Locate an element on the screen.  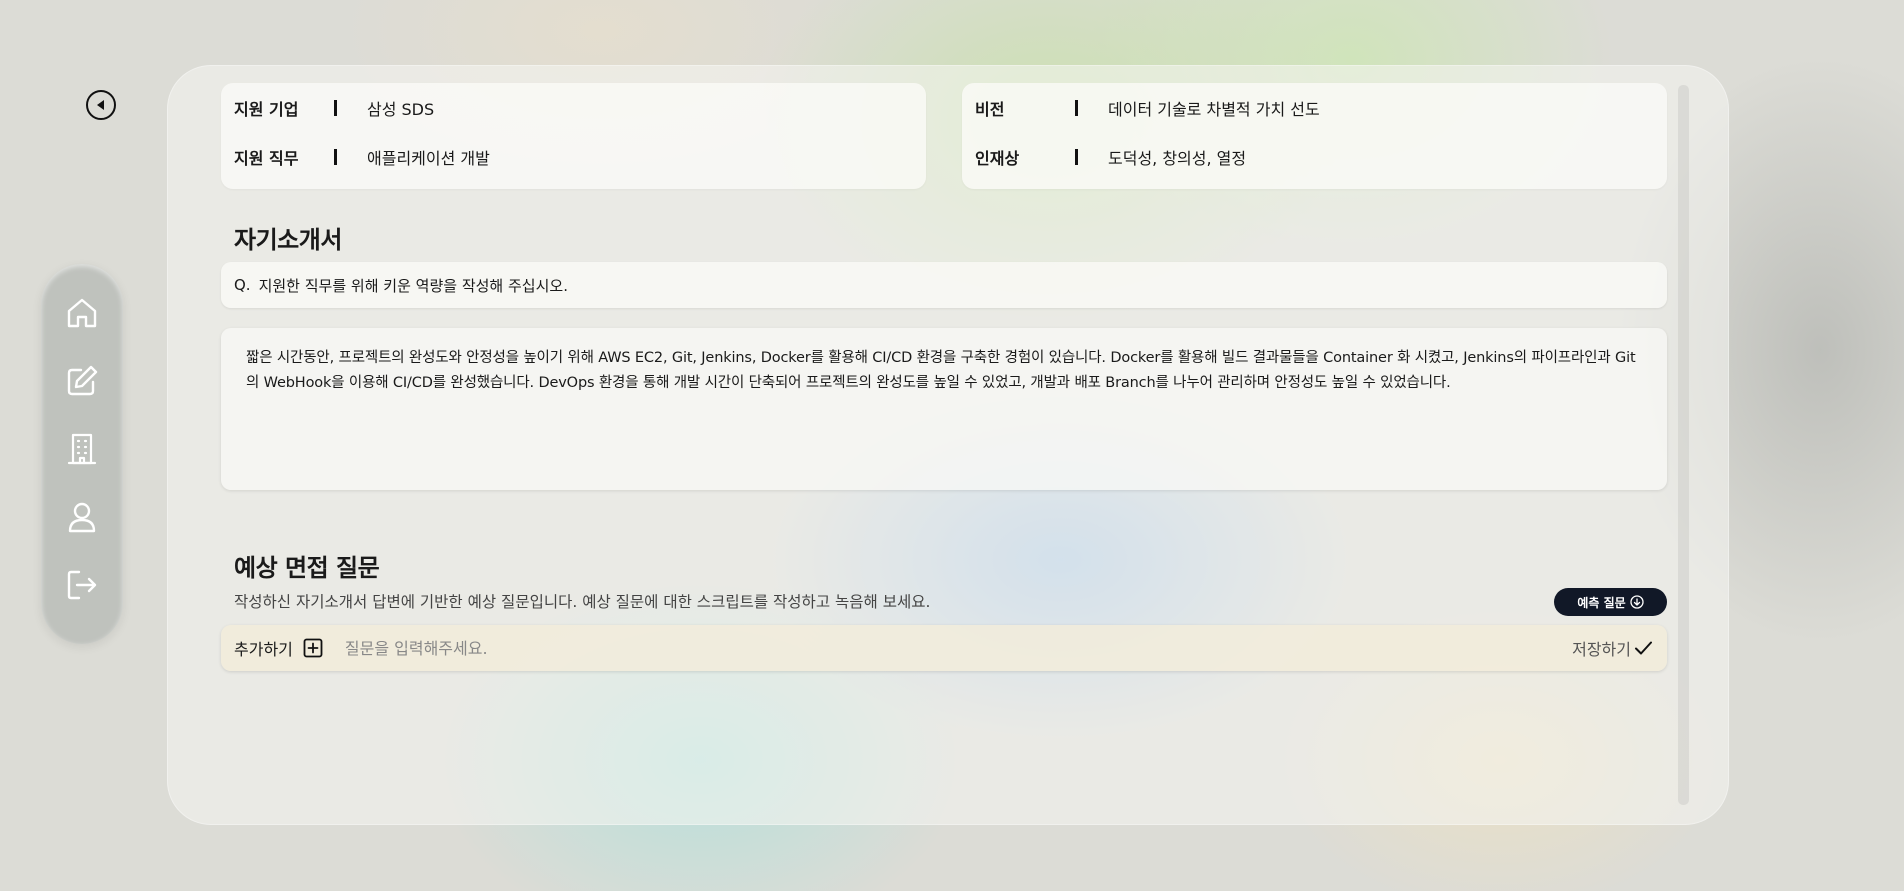
logout-icon is located at coordinates (82, 585).